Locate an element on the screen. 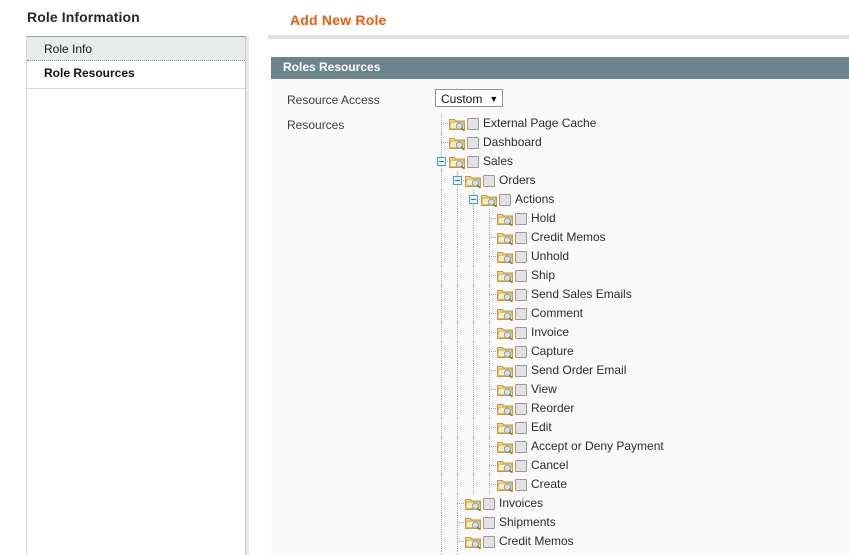 This screenshot has height=555, width=849. tree-node: Hold is located at coordinates (642, 218).